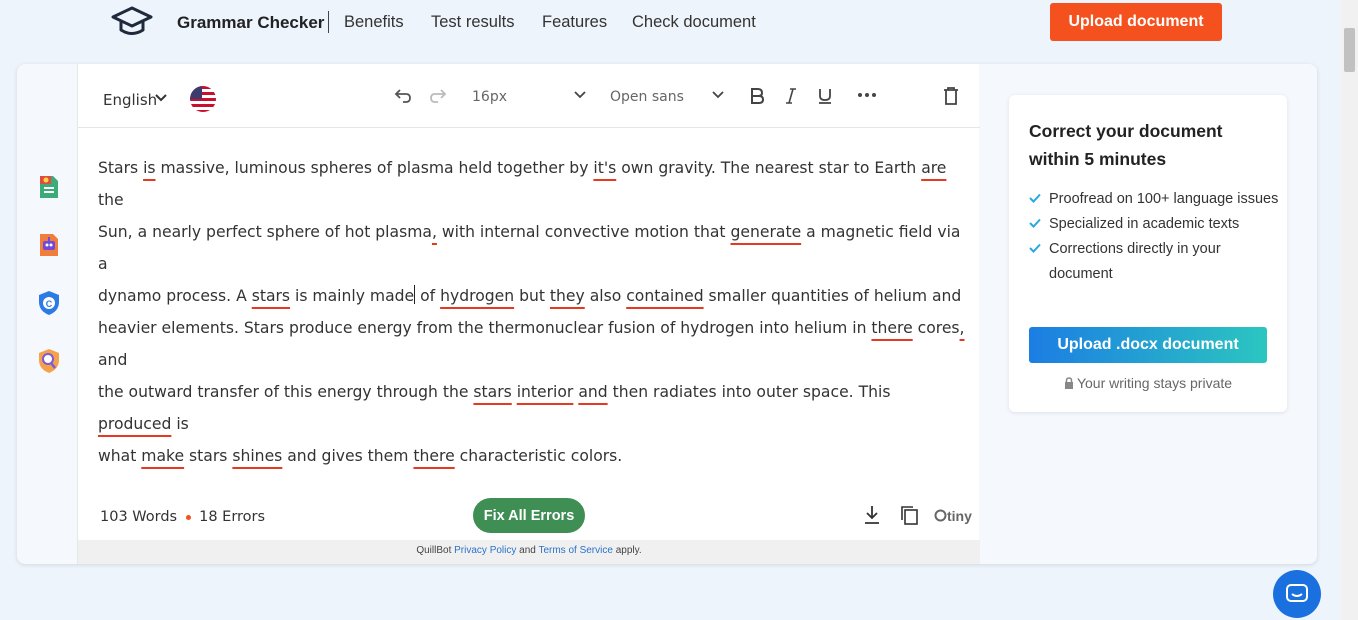 The height and width of the screenshot is (620, 1358). Describe the element at coordinates (529, 96) in the screenshot. I see `editor-toolbar: English 16px Open sans` at that location.